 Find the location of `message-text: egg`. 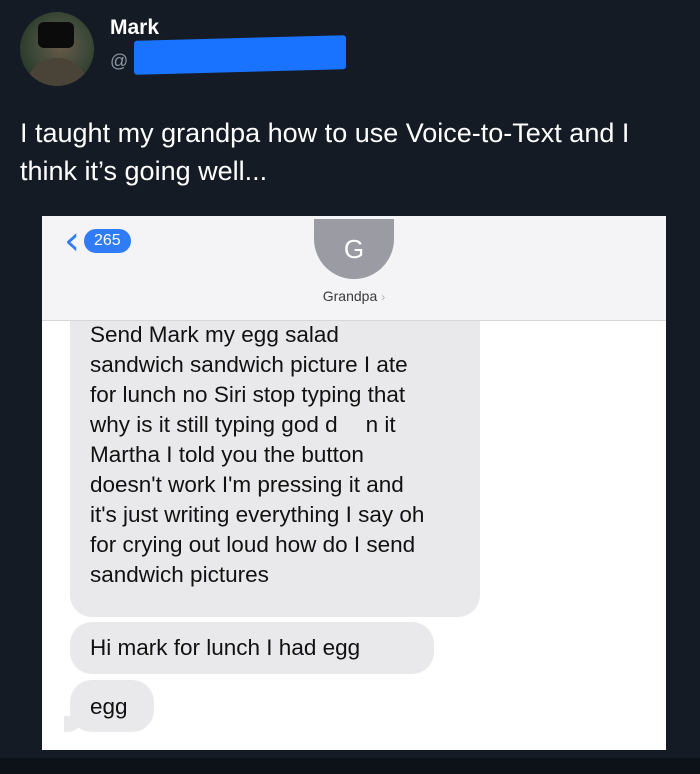

message-text: egg is located at coordinates (109, 706).